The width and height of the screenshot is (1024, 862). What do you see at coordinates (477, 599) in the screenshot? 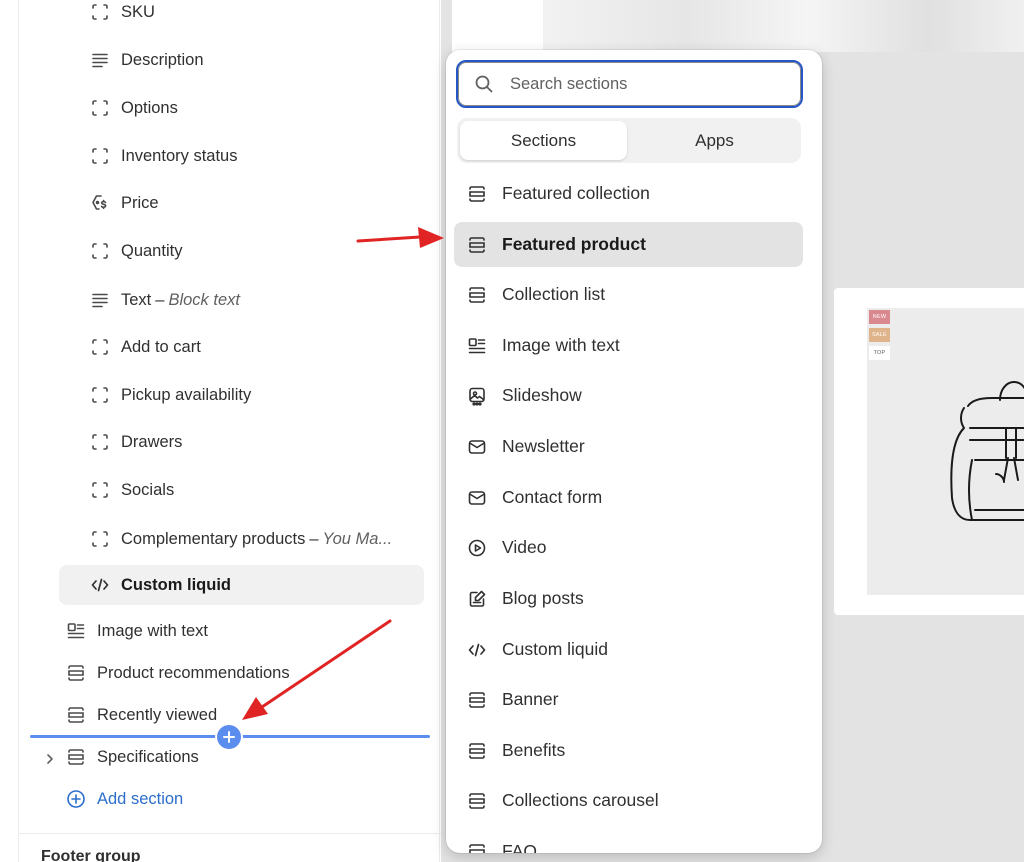
I see `blog-icon` at bounding box center [477, 599].